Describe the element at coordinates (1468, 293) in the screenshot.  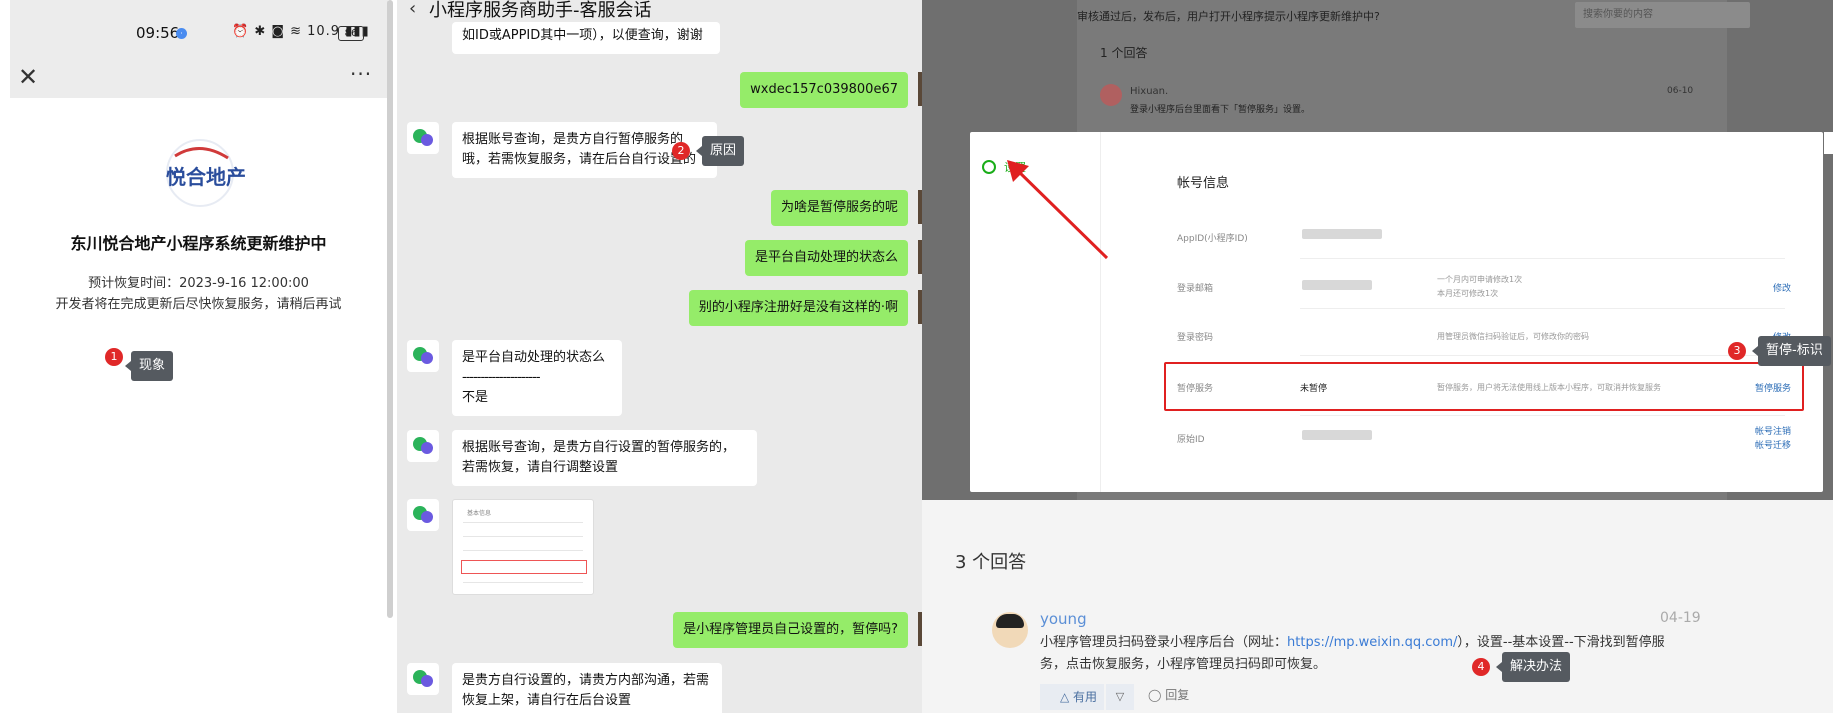
I see `row-note: 本月还可修改1次` at that location.